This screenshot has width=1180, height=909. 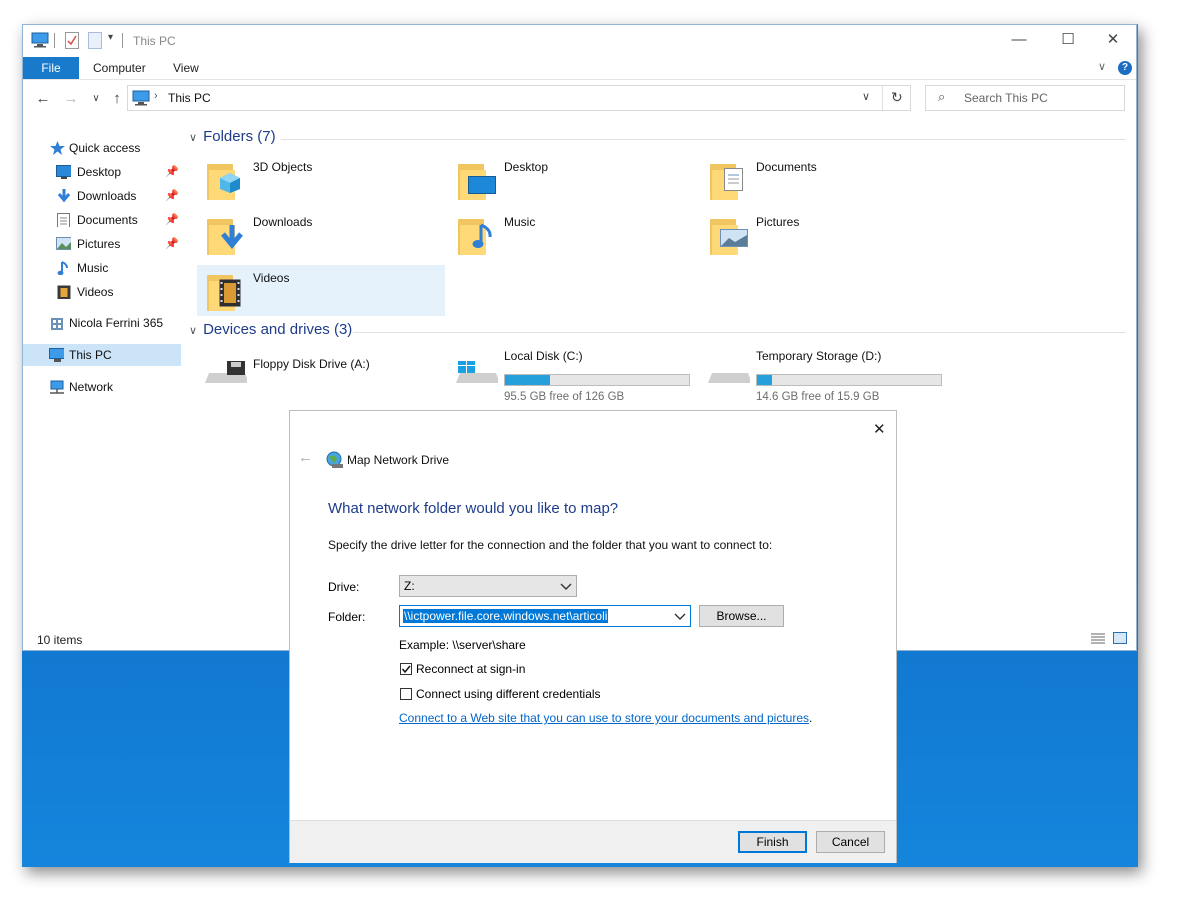 I want to click on address-dropdown-icon: ∨, so click(x=866, y=96).